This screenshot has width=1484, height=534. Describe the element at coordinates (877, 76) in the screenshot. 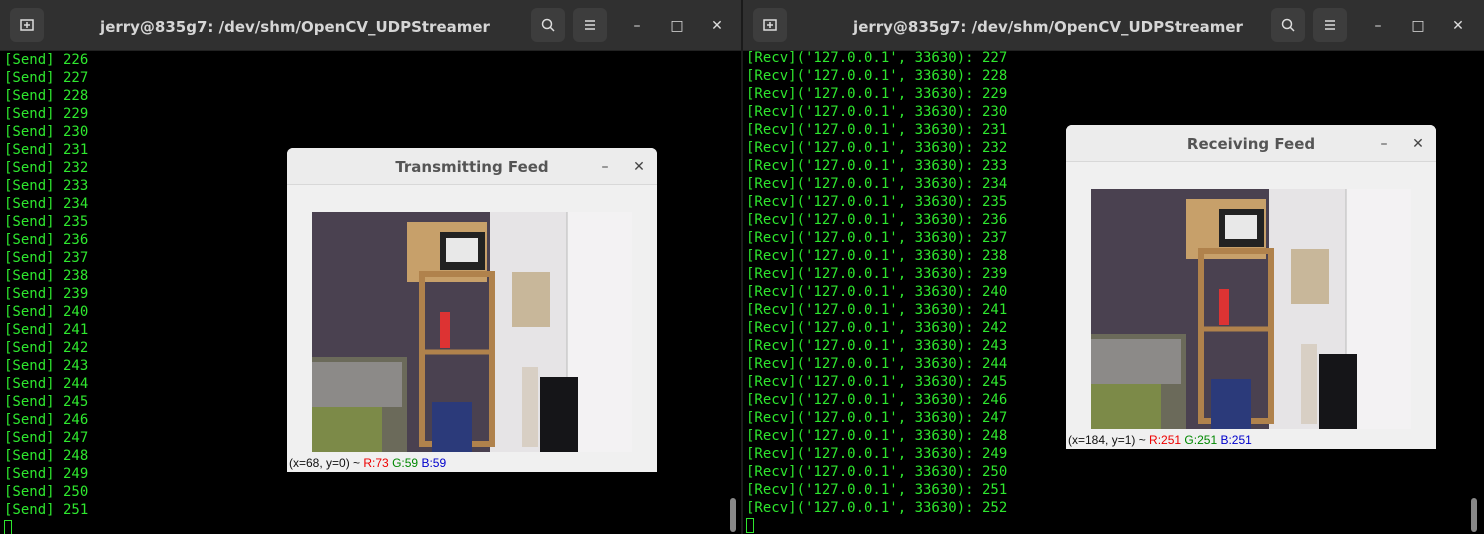

I see `log-line: [Recv]('127.0.0.1', 33630): 228` at that location.